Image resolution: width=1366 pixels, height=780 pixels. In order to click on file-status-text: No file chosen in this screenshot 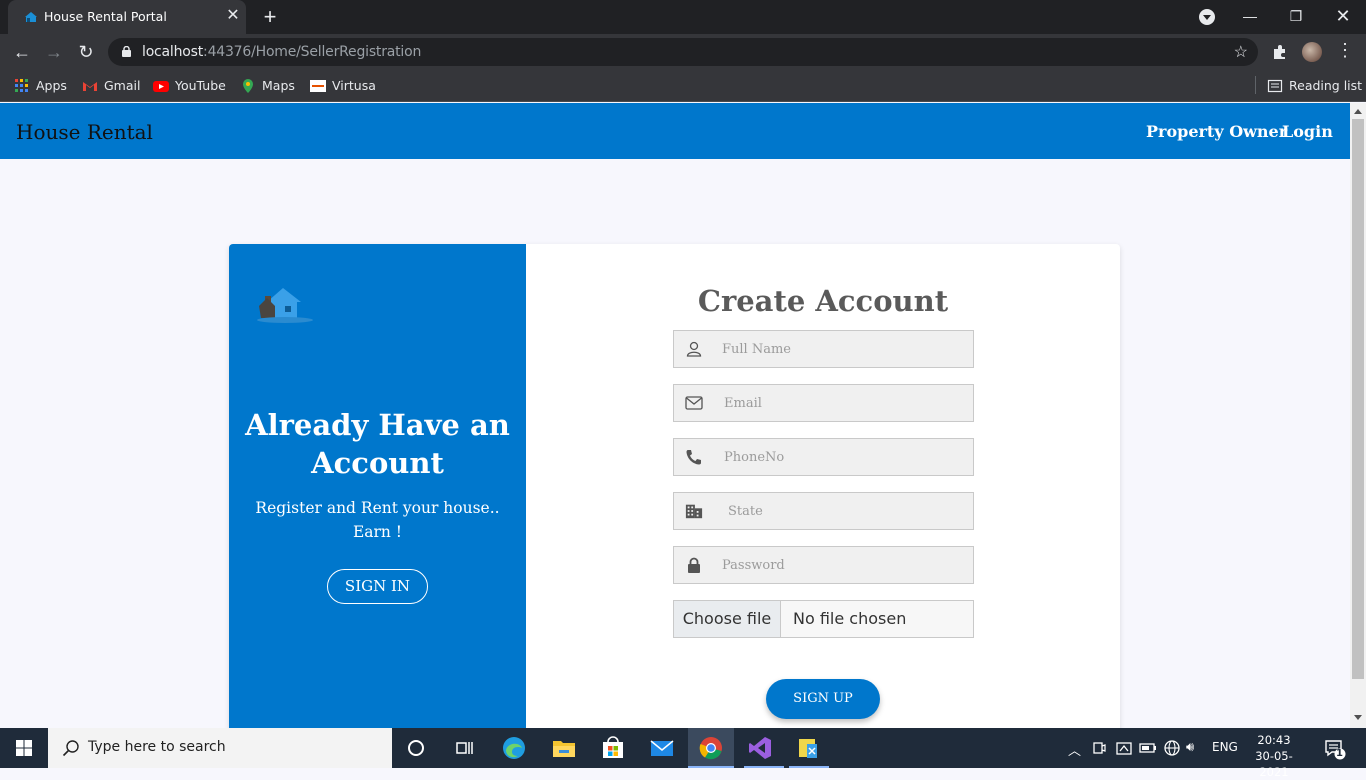, I will do `click(850, 618)`.